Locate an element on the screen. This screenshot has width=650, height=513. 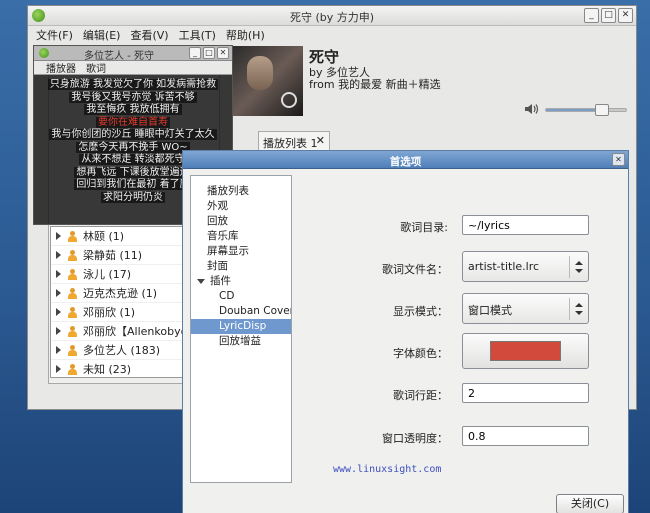
menu-edit: 编辑(E) is located at coordinates (102, 35).